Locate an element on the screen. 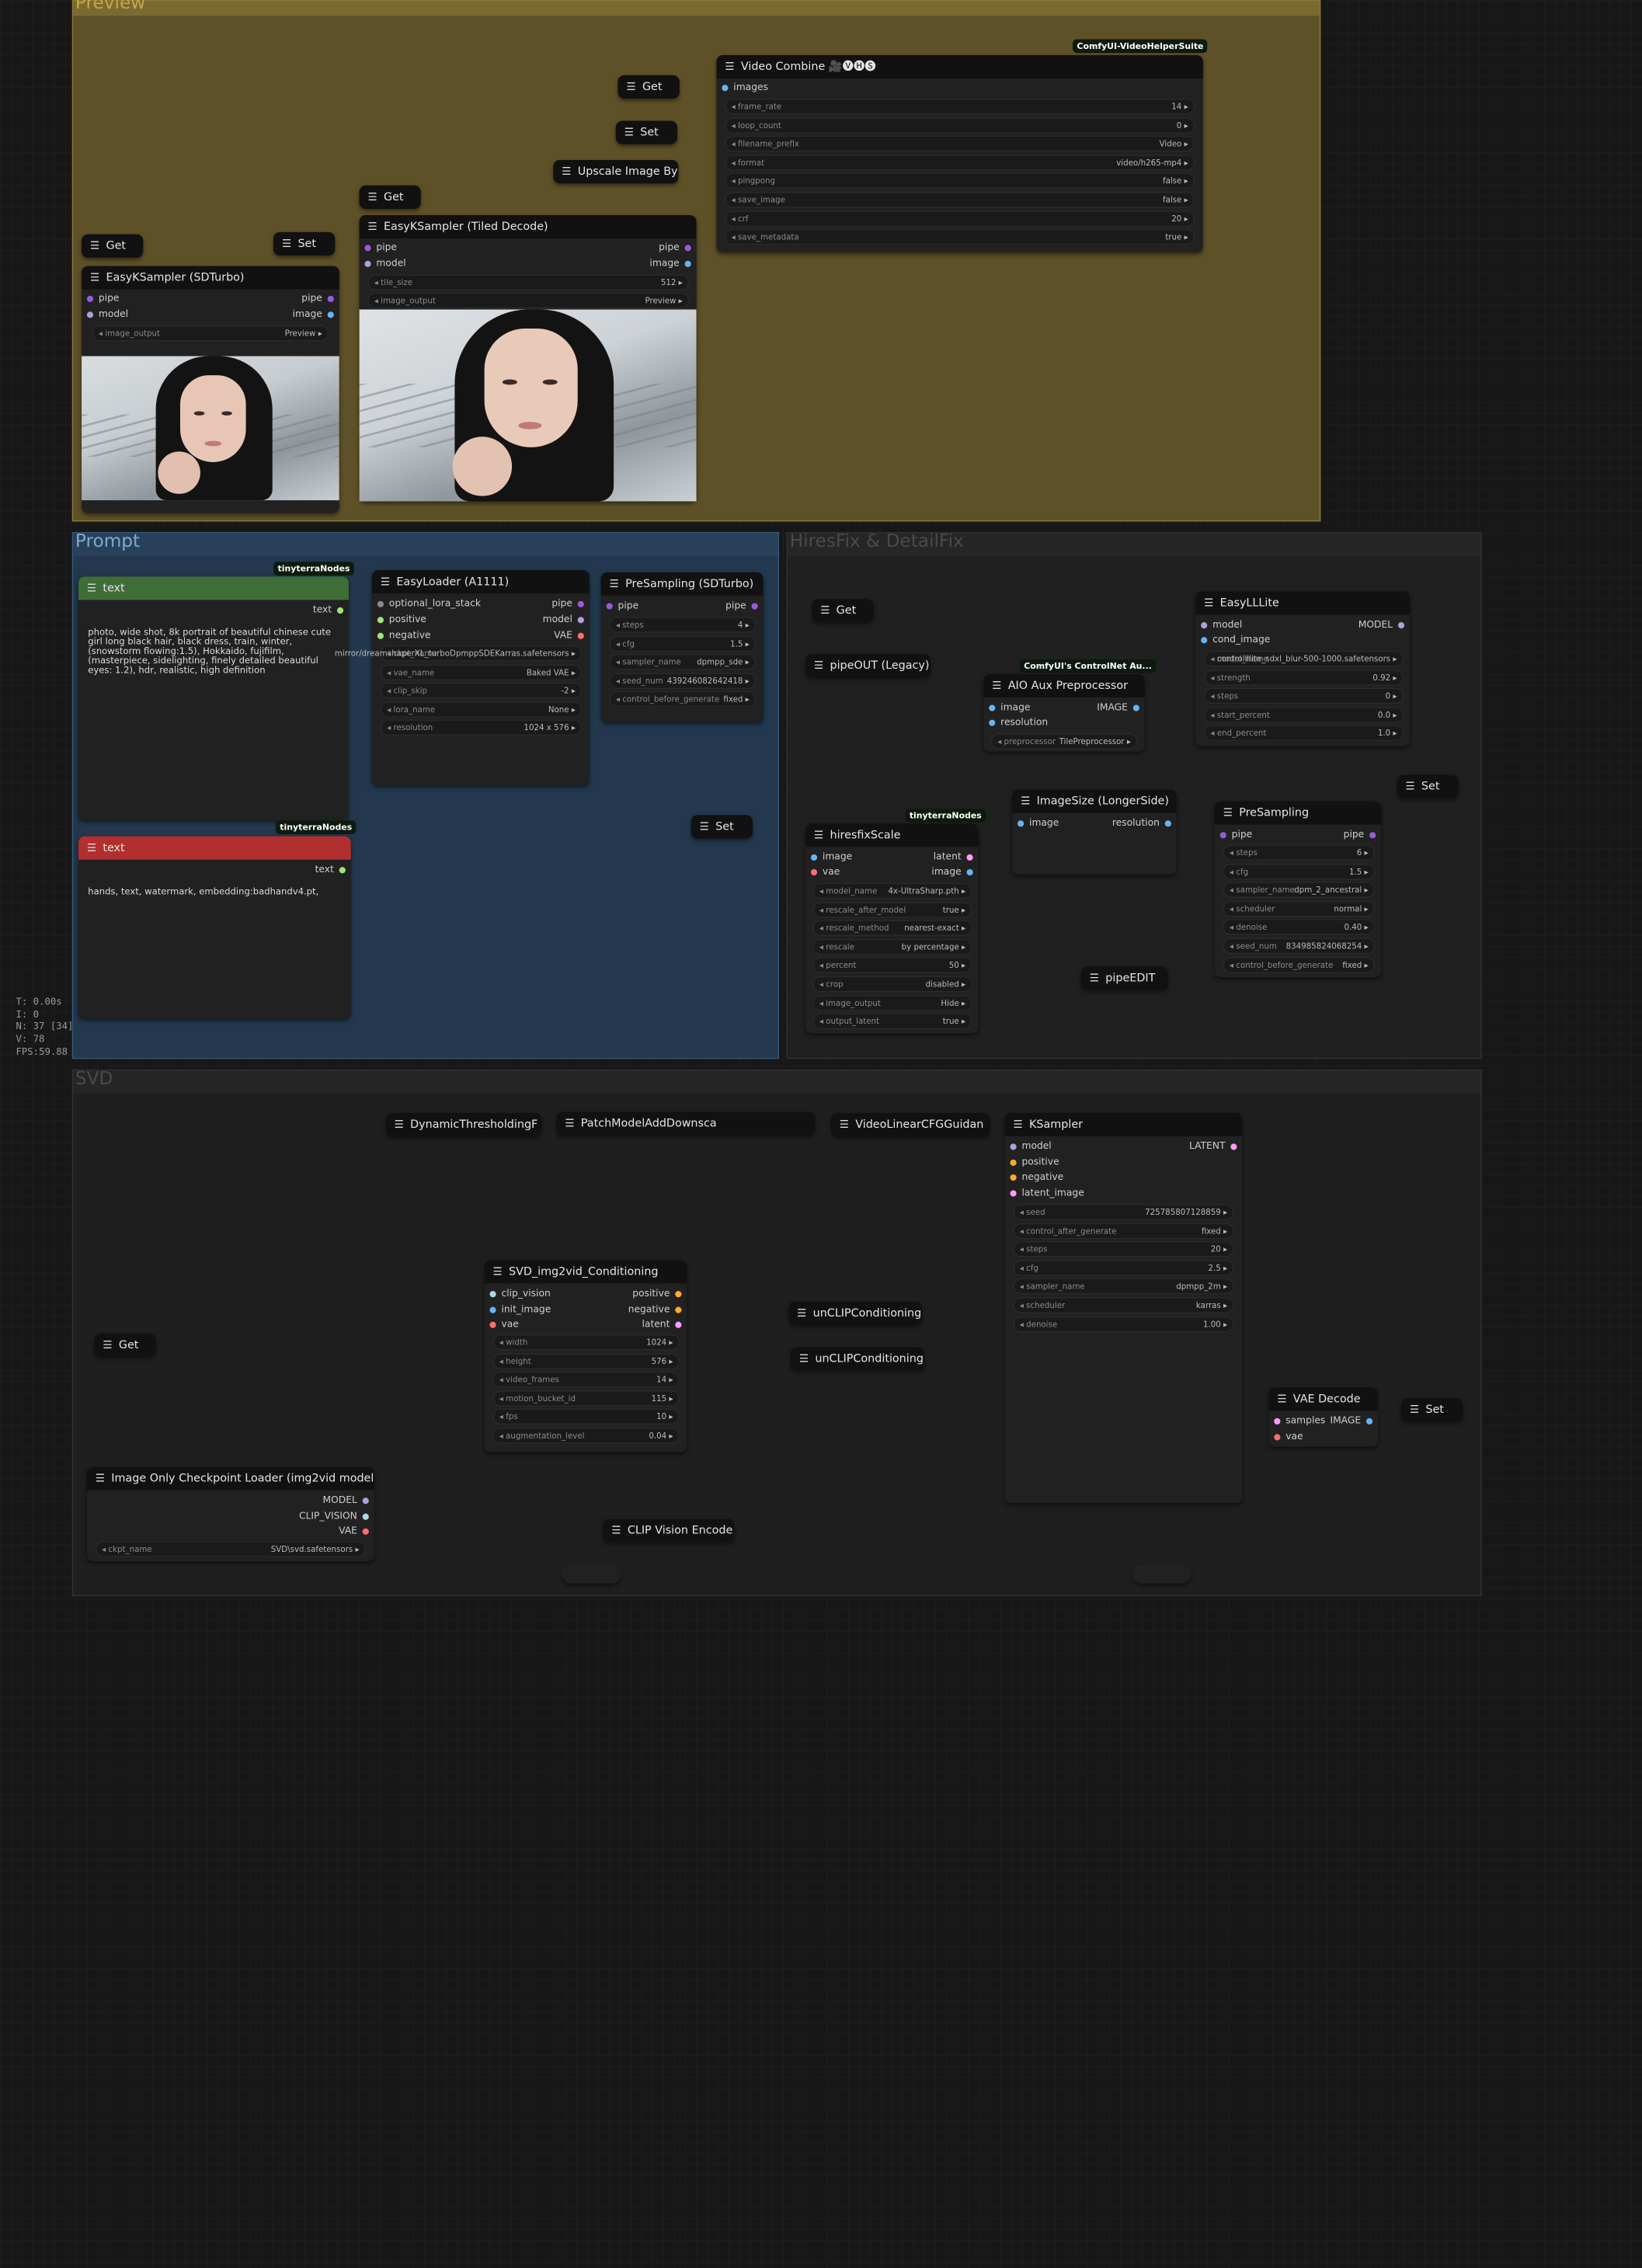 The image size is (1642, 2268). height-widget: ◂ height 576 ▸ is located at coordinates (586, 1361).